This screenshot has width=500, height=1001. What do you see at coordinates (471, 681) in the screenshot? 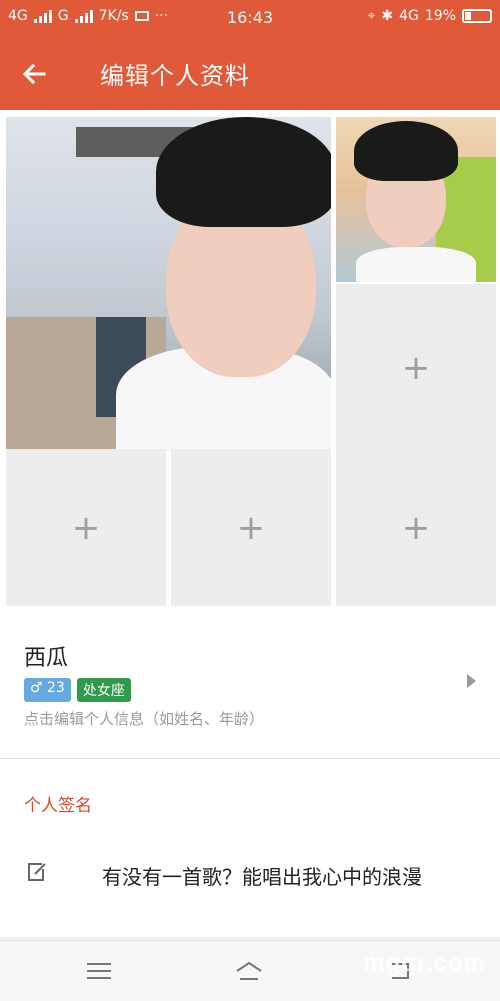
I see `chevron-right-icon` at bounding box center [471, 681].